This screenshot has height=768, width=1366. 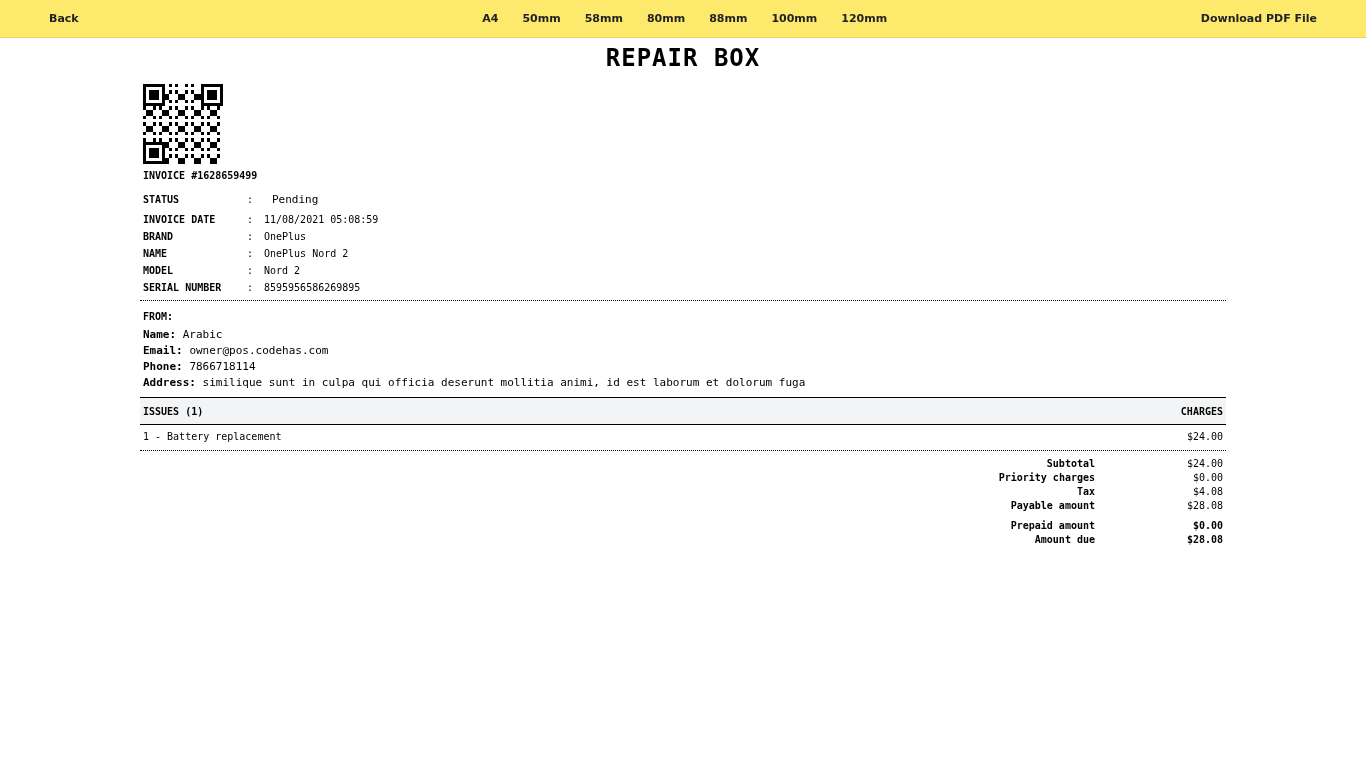 What do you see at coordinates (1070, 464) in the screenshot?
I see `total-label: Subtotal` at bounding box center [1070, 464].